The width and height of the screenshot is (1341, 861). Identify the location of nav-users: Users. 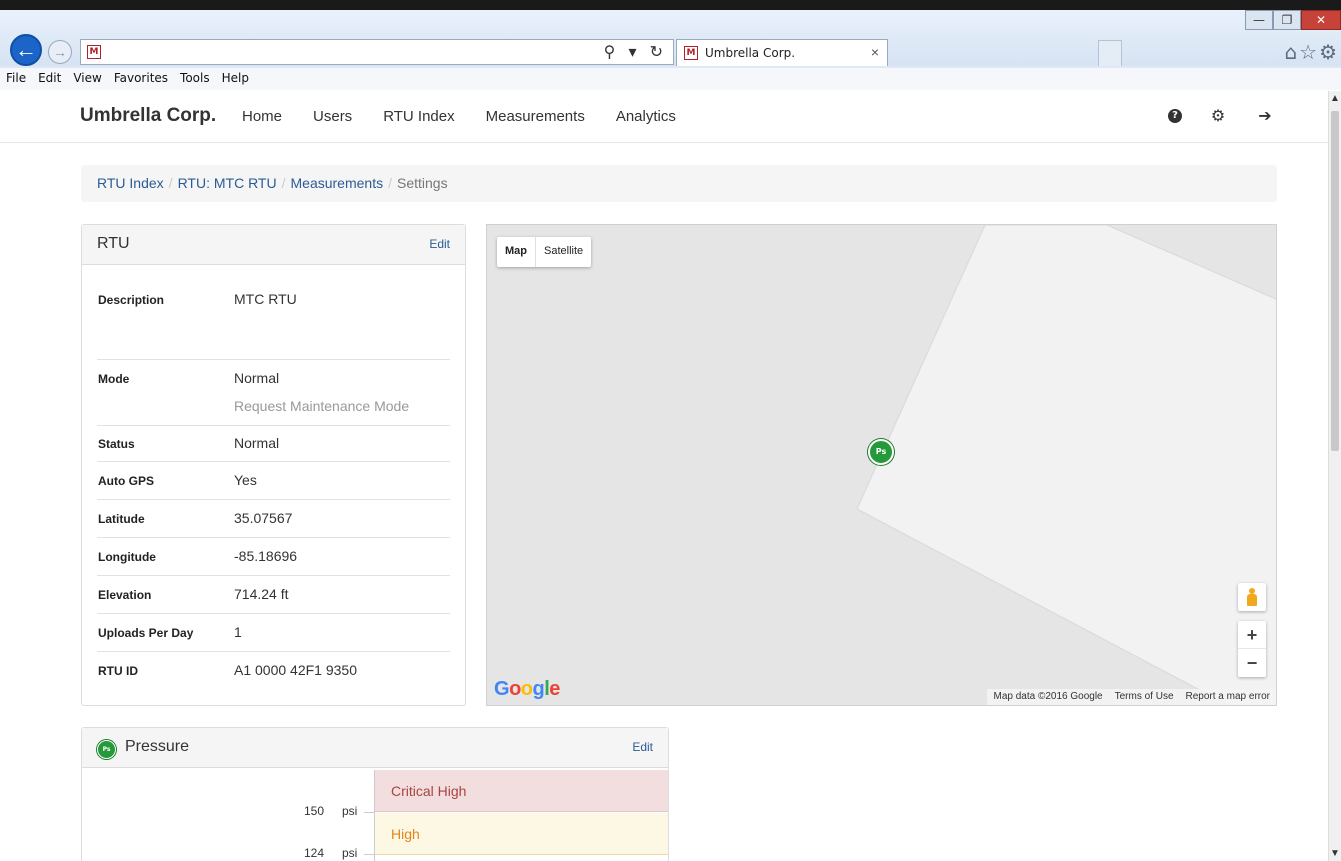
(332, 116).